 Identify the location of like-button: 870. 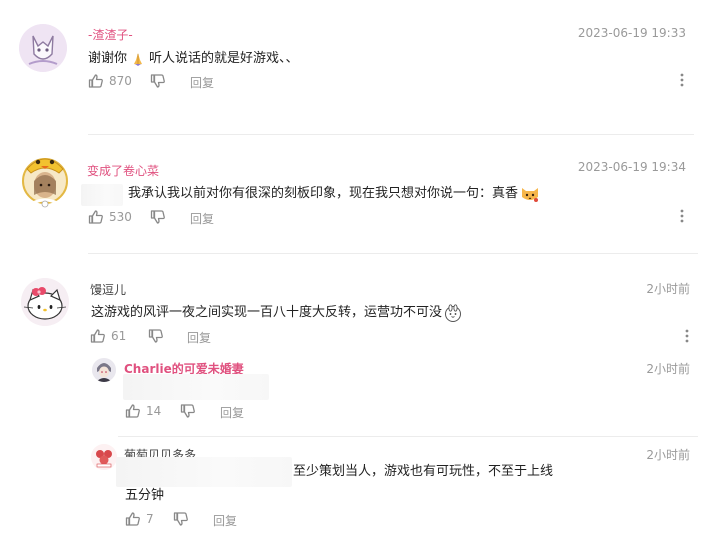
(110, 81).